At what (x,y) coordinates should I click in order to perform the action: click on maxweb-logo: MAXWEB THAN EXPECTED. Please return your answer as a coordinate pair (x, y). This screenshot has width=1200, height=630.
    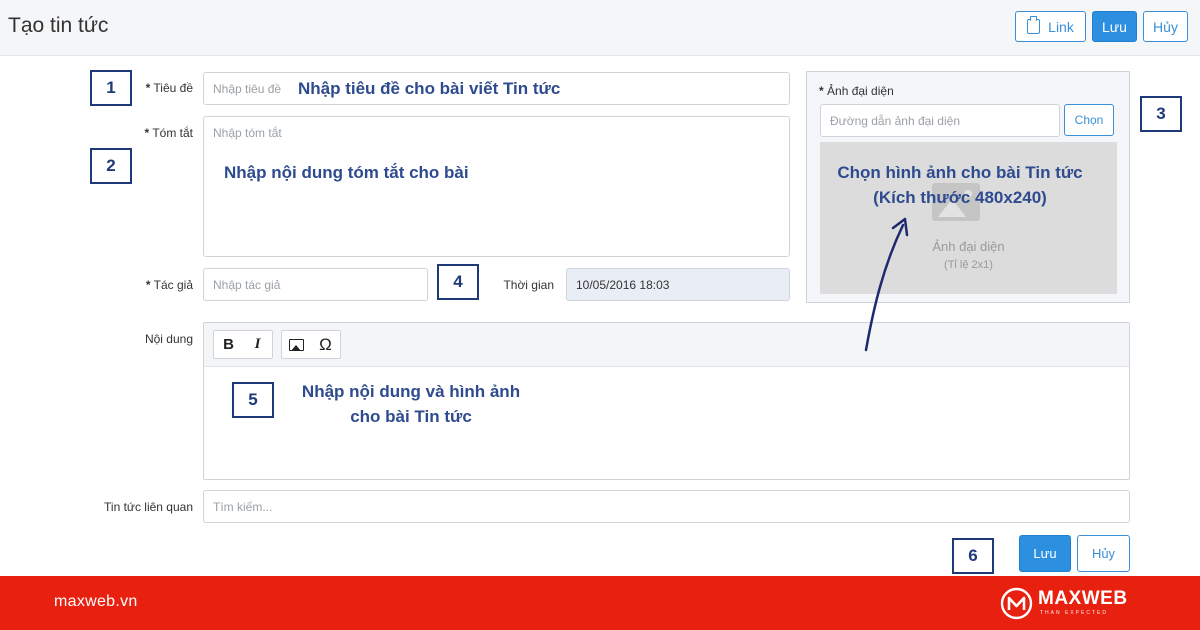
    Looking at the image, I should click on (1070, 603).